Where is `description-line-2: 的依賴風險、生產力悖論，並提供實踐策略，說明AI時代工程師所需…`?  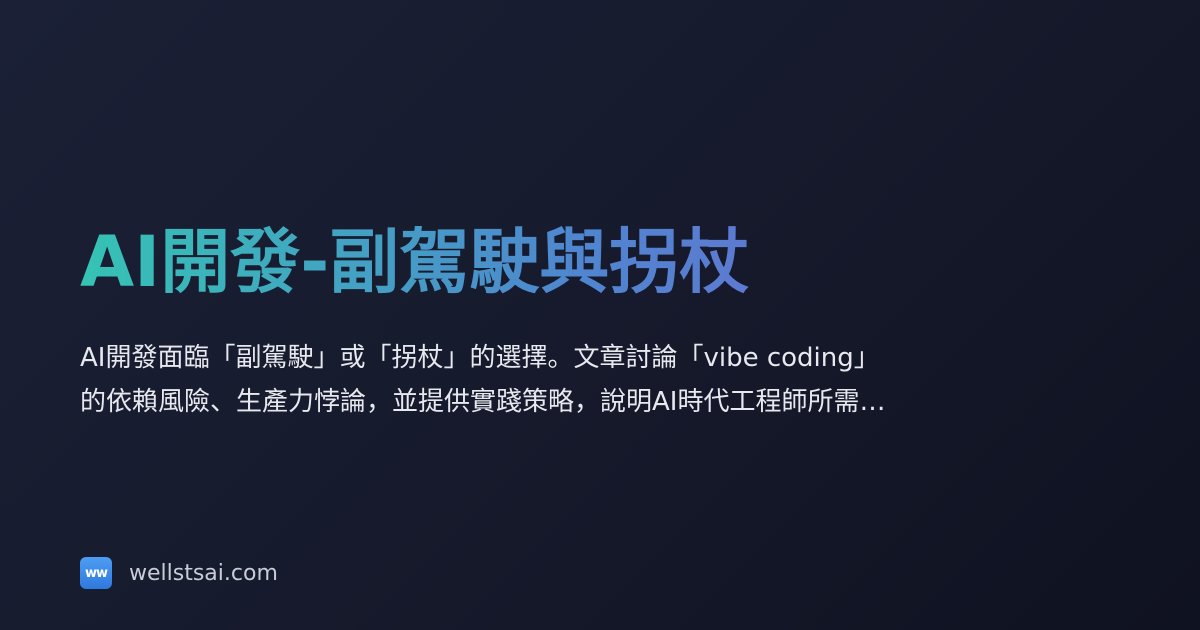
description-line-2: 的依賴風險、生產力悖論，並提供實踐策略，說明AI時代工程師所需… is located at coordinates (483, 402).